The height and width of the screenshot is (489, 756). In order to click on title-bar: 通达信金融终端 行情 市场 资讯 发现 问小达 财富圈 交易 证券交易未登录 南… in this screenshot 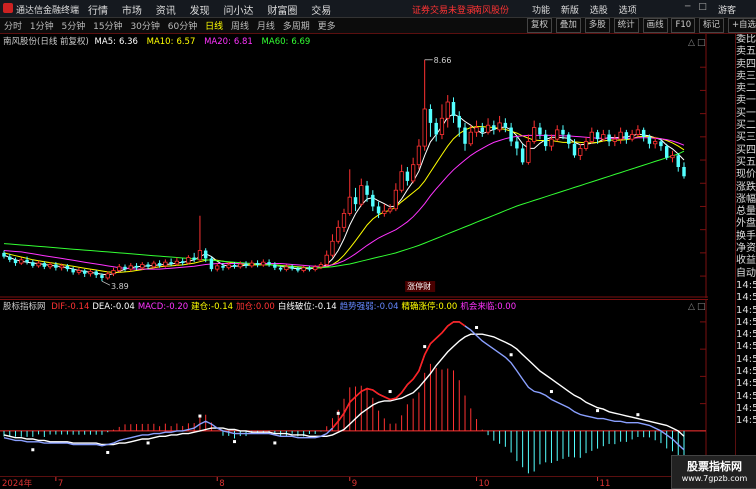, I will do `click(378, 9)`.